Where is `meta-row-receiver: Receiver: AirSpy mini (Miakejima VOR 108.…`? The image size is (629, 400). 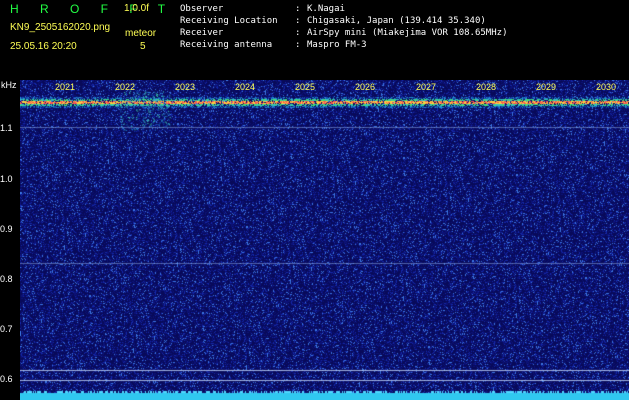
meta-row-receiver: Receiver: AirSpy mini (Miakejima VOR 108.… is located at coordinates (343, 33).